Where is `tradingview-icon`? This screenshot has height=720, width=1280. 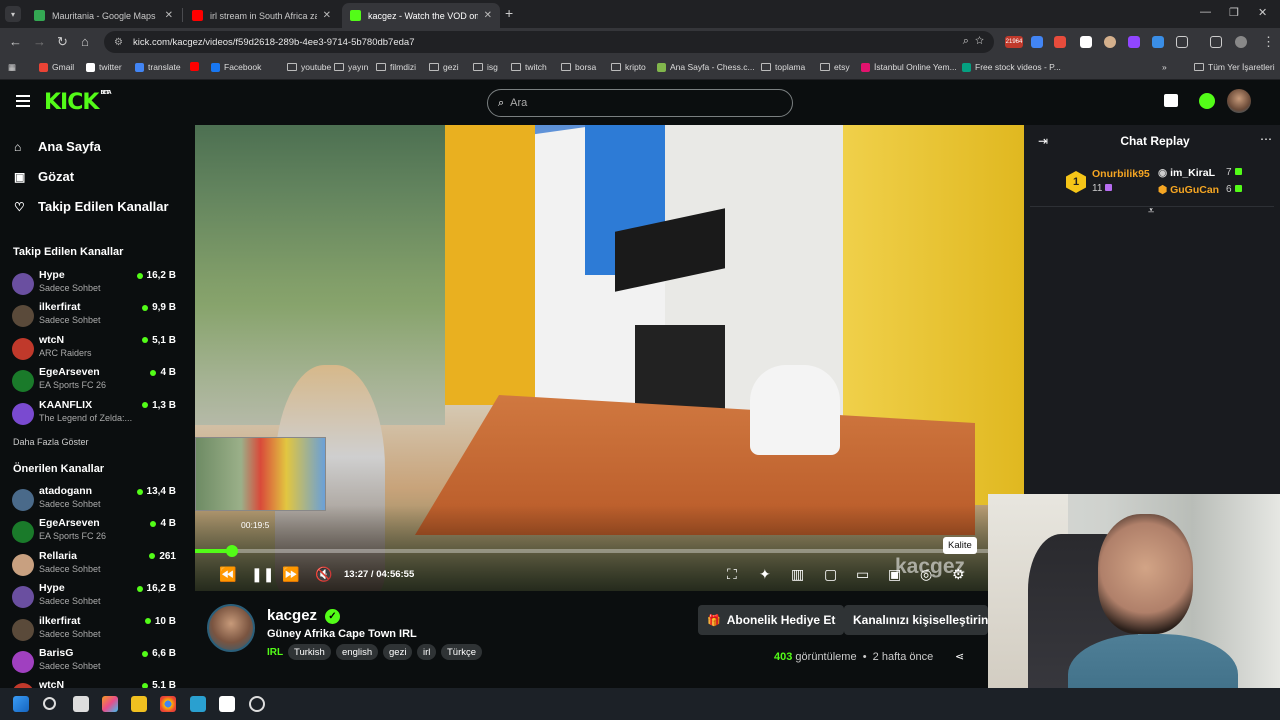 tradingview-icon is located at coordinates (227, 704).